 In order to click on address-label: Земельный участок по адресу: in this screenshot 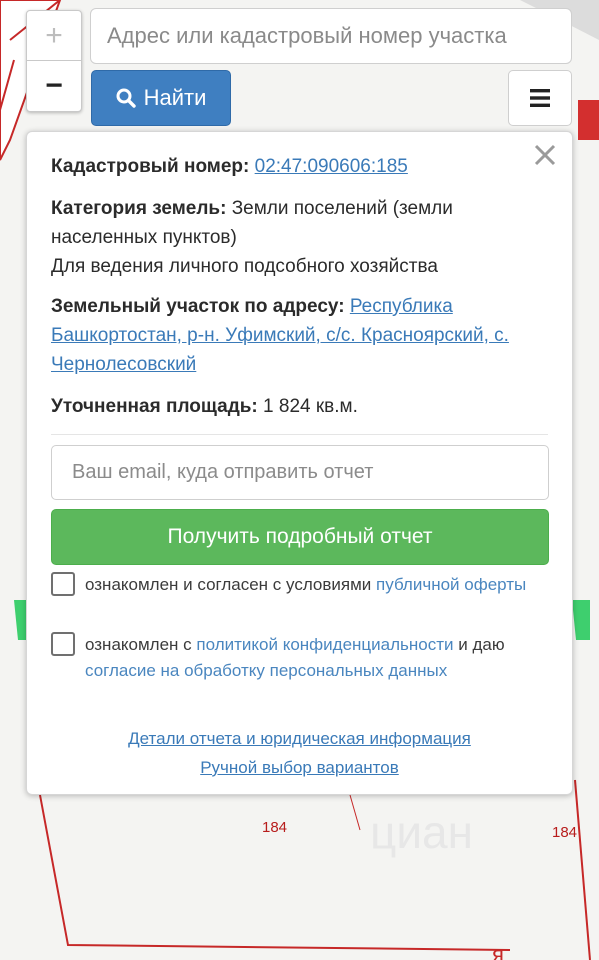, I will do `click(198, 306)`.